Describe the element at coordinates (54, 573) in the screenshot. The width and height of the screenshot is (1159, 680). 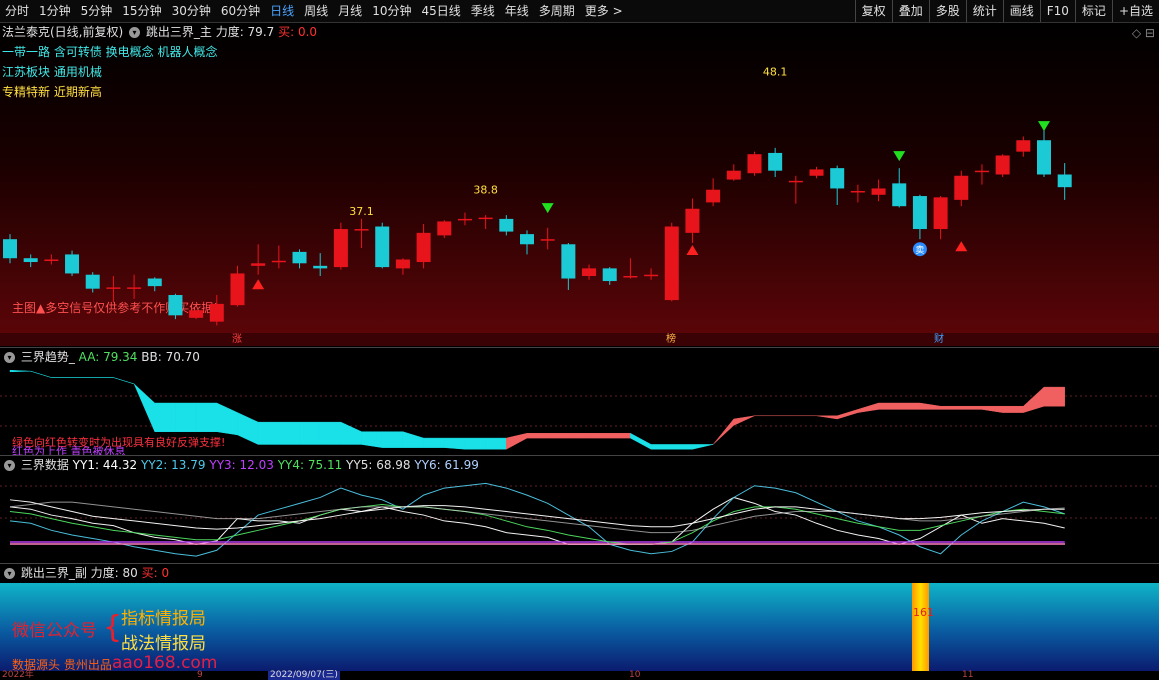
I see `signal-title: 跳出三界_副` at that location.